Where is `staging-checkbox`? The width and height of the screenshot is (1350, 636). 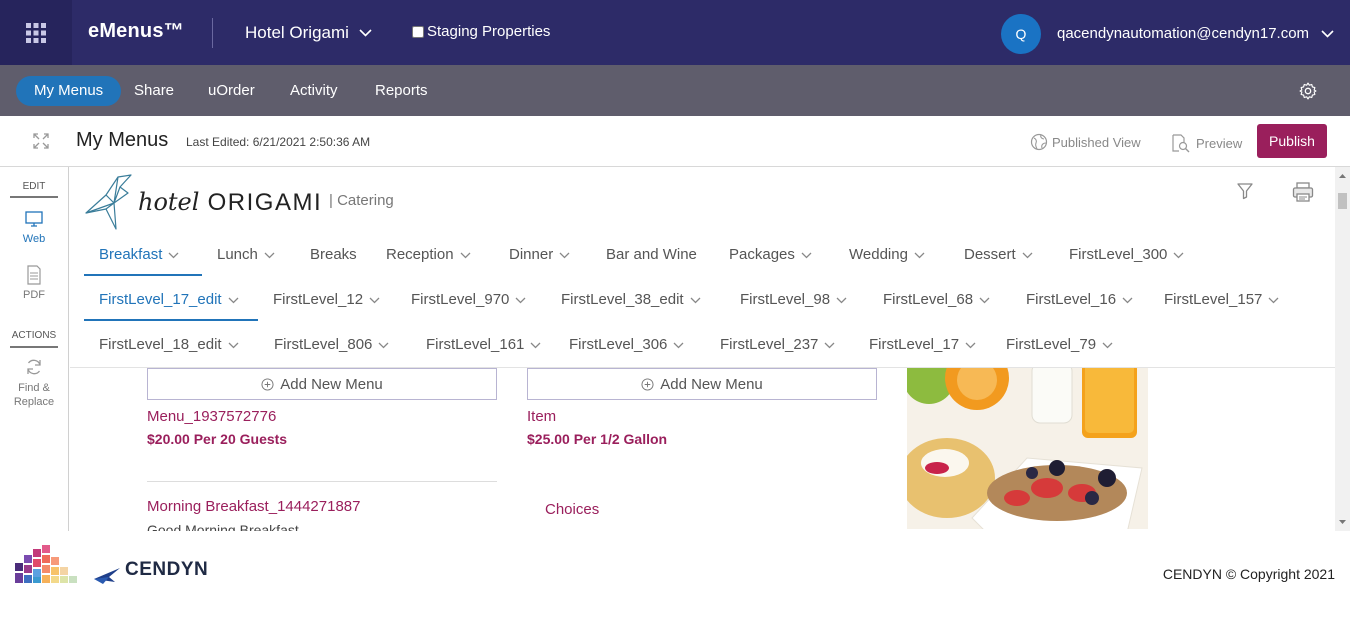
staging-checkbox is located at coordinates (418, 31).